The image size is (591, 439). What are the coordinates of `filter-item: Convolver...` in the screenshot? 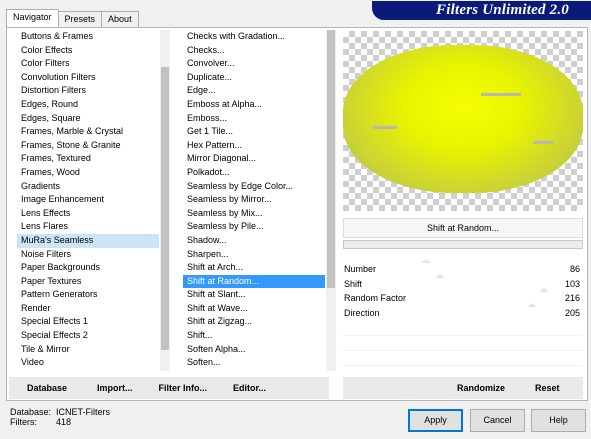 It's located at (254, 64).